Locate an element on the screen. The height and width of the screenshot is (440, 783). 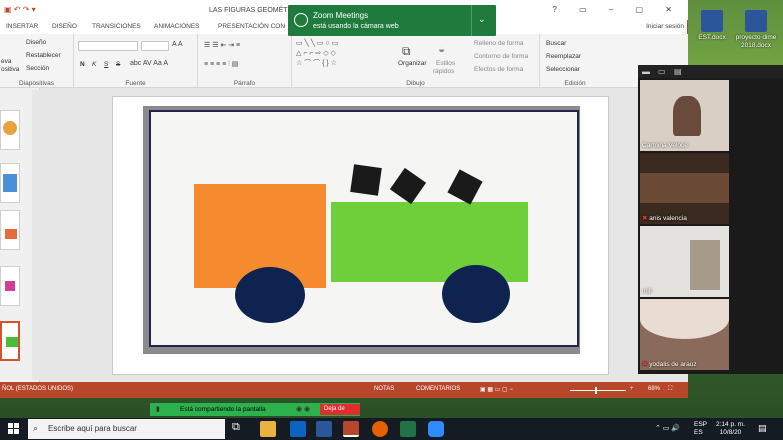
word-icon is located at coordinates (324, 429).